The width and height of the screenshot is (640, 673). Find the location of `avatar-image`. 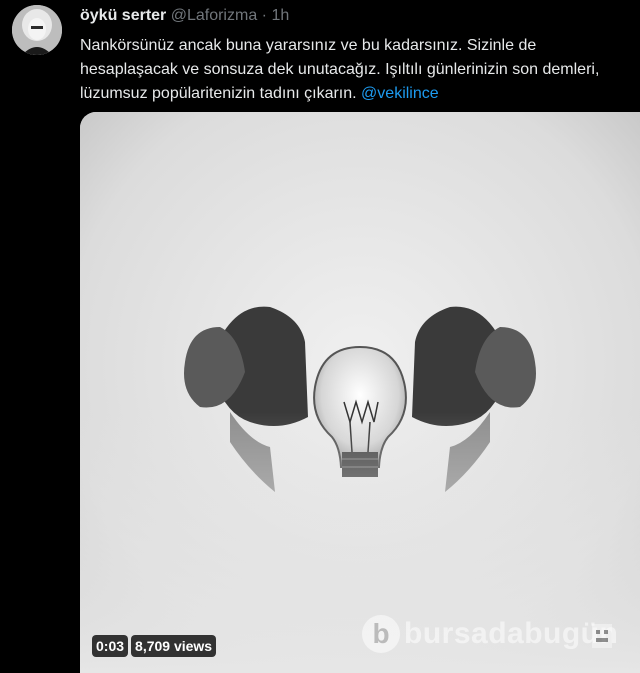

avatar-image is located at coordinates (37, 30).